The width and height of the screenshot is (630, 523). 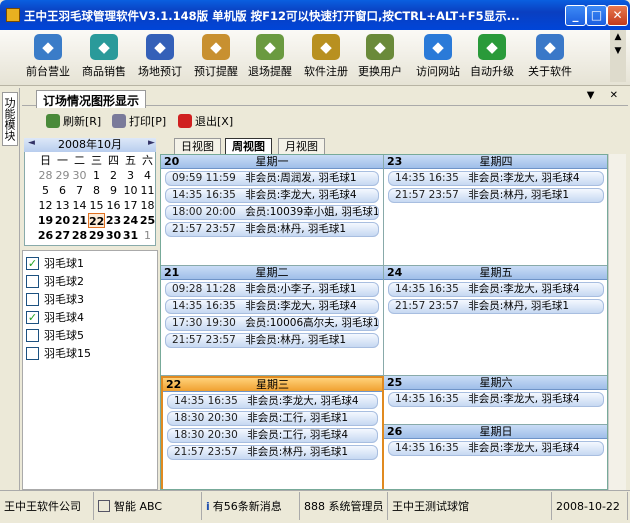 I want to click on calendar-day: 12, so click(x=45, y=205).